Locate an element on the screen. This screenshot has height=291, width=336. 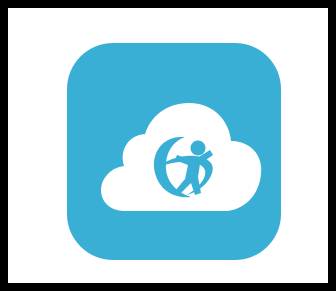
person-head is located at coordinates (198, 148).